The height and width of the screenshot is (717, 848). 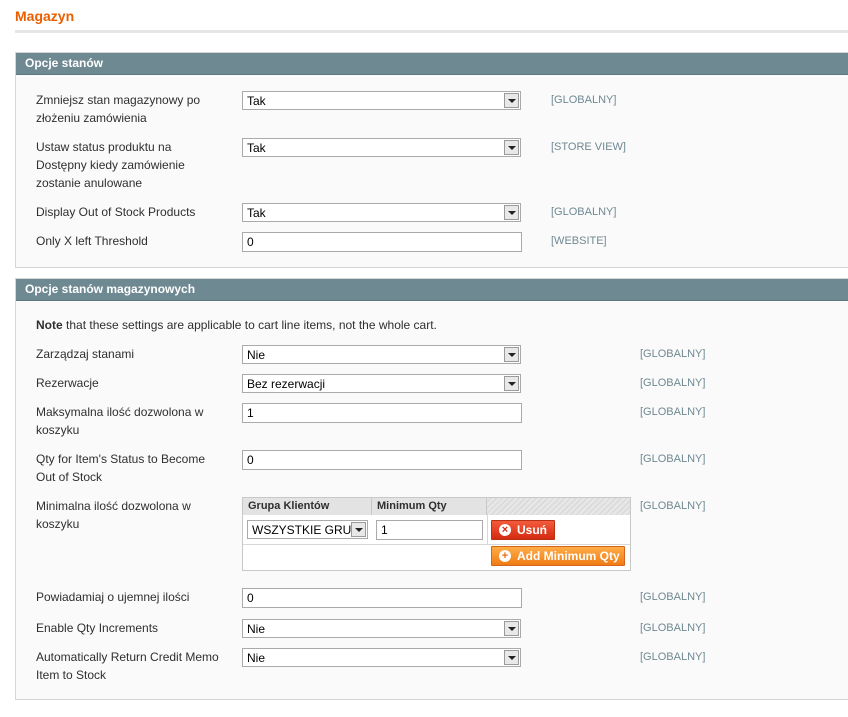 I want to click on col-header-customer-group: Grupa Klientów, so click(x=307, y=506).